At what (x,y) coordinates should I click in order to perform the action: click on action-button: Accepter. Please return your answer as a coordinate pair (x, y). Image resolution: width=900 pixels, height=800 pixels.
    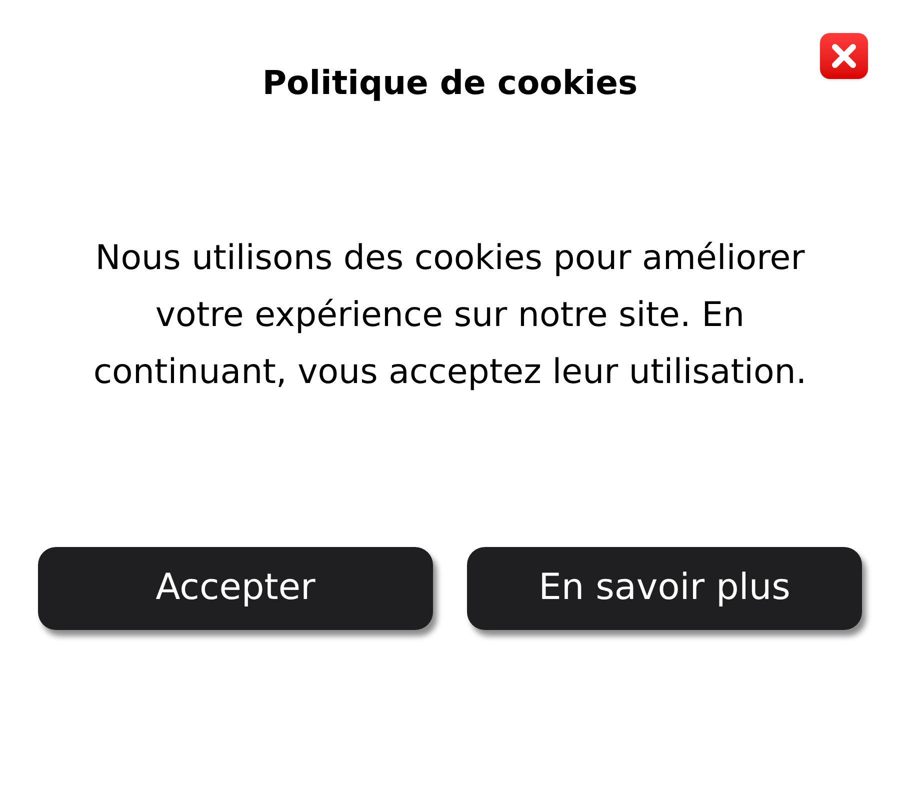
    Looking at the image, I should click on (235, 588).